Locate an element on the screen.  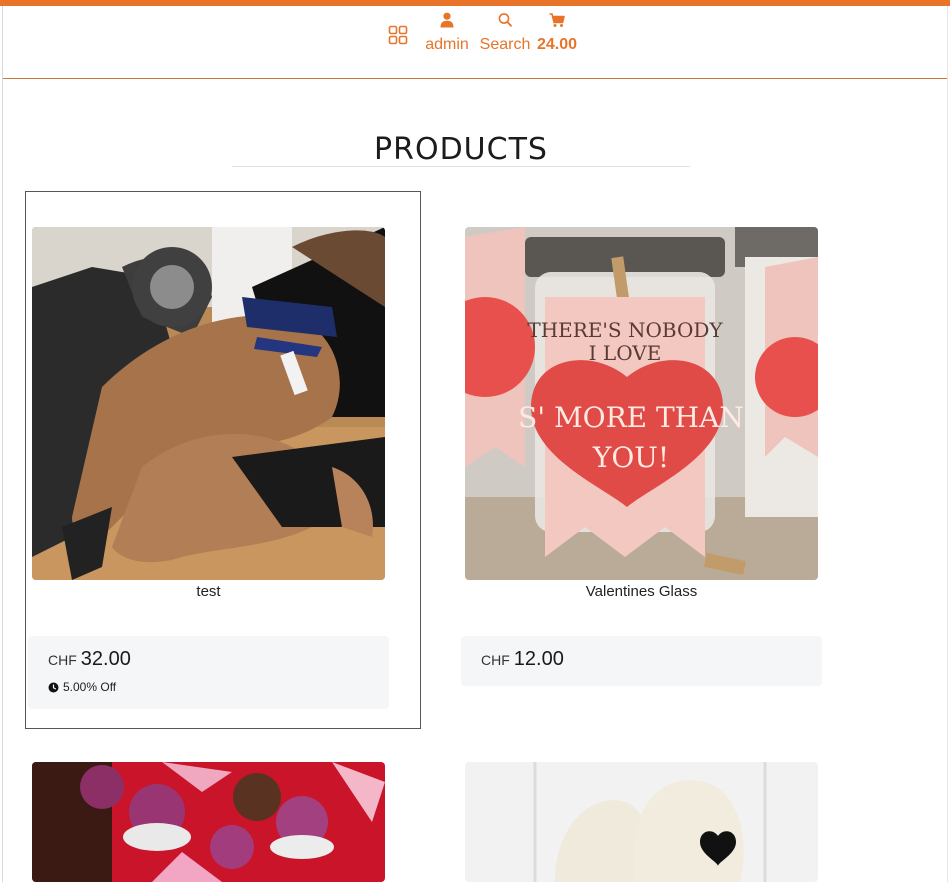
grid-icon is located at coordinates (398, 35).